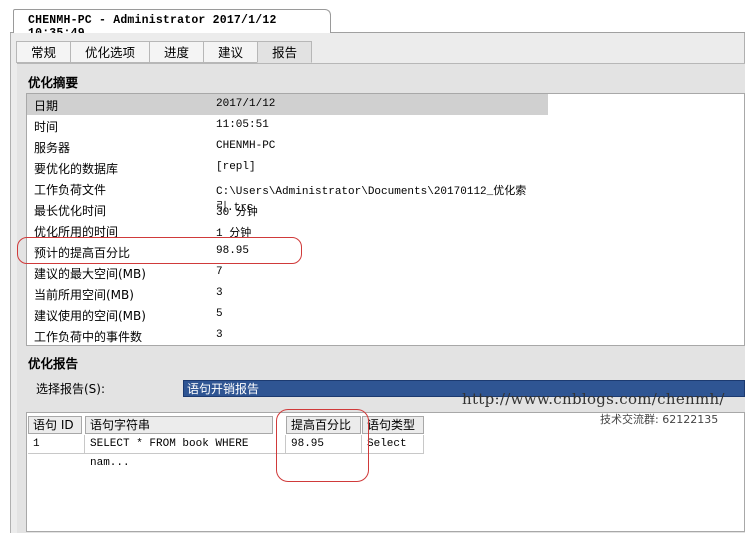 The height and width of the screenshot is (542, 755). Describe the element at coordinates (287, 167) in the screenshot. I see `summary-row: 要优化的数据库 [repl]` at that location.